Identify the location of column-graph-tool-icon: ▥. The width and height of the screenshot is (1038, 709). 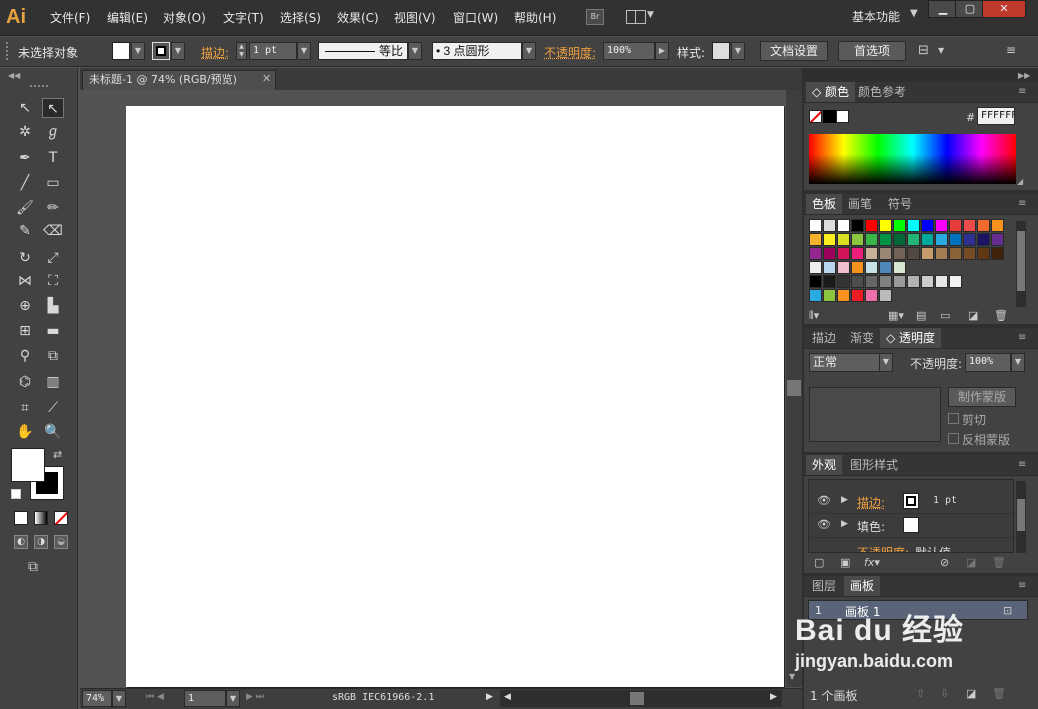
(53, 382).